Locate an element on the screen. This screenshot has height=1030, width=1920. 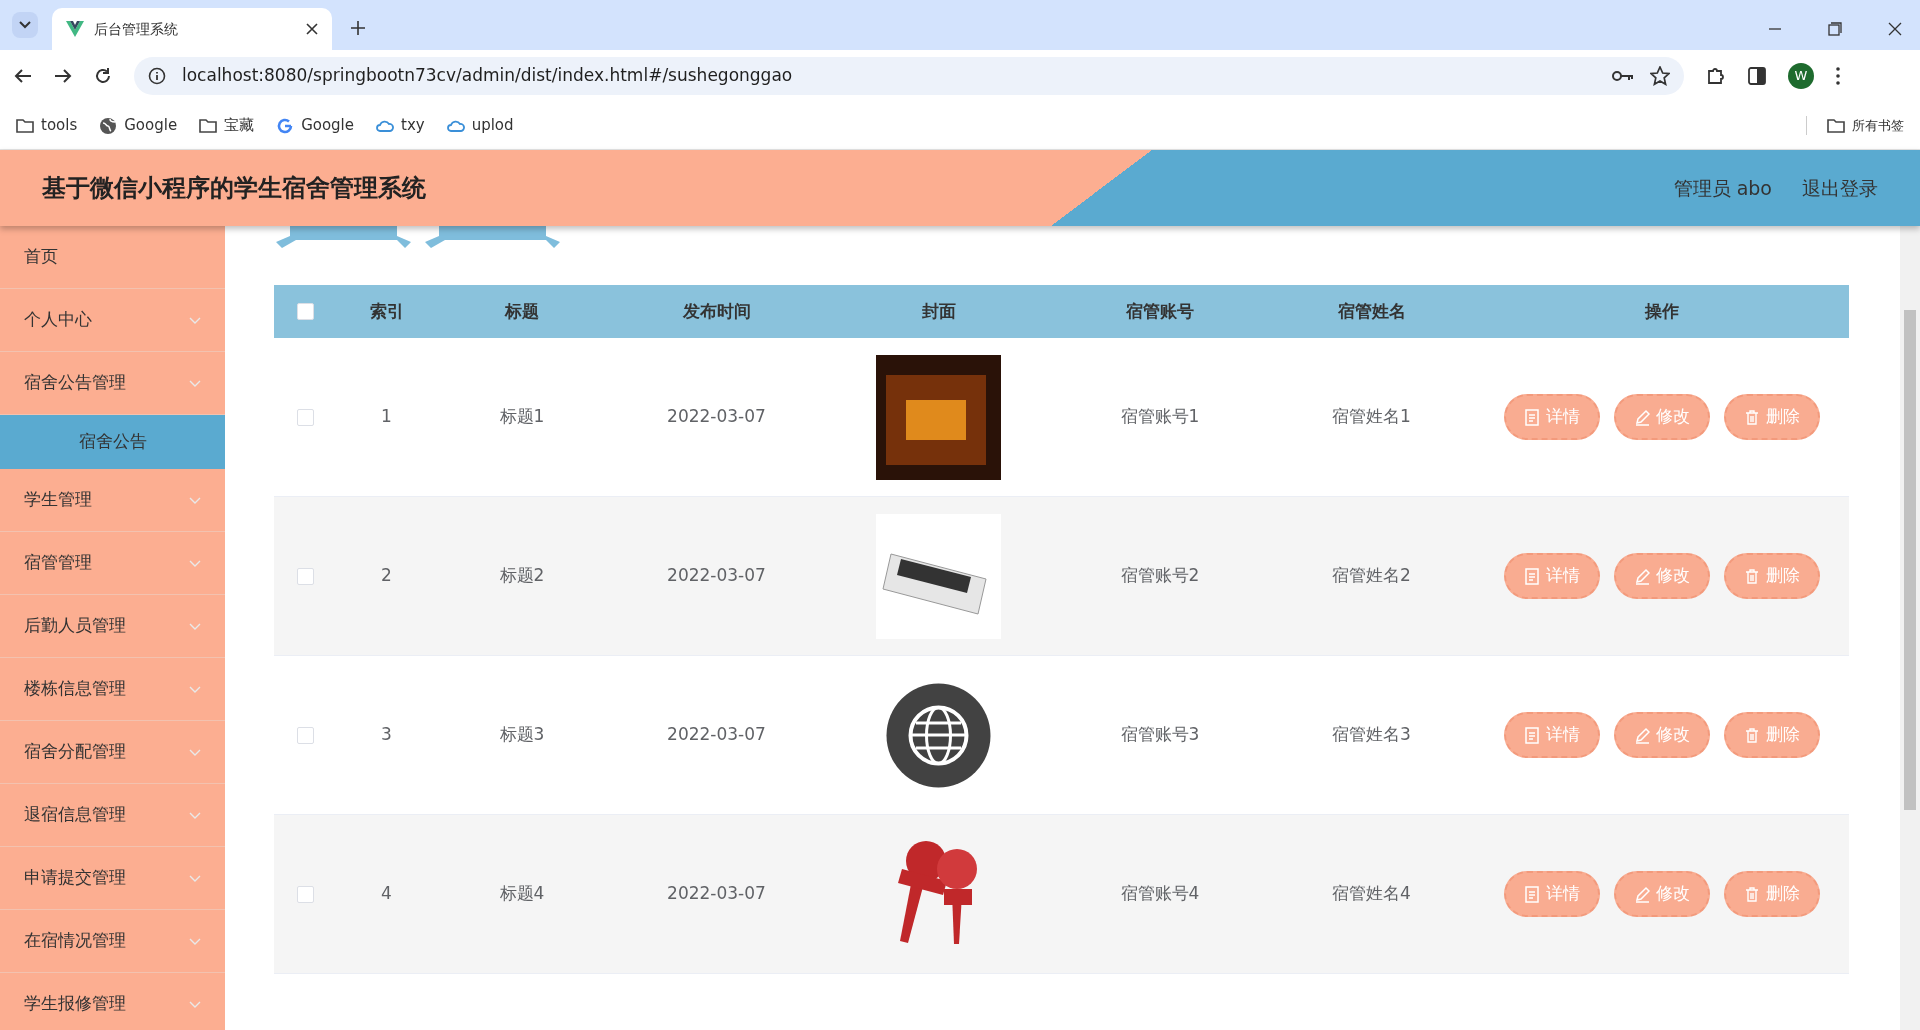
new-tab-icon is located at coordinates (358, 28).